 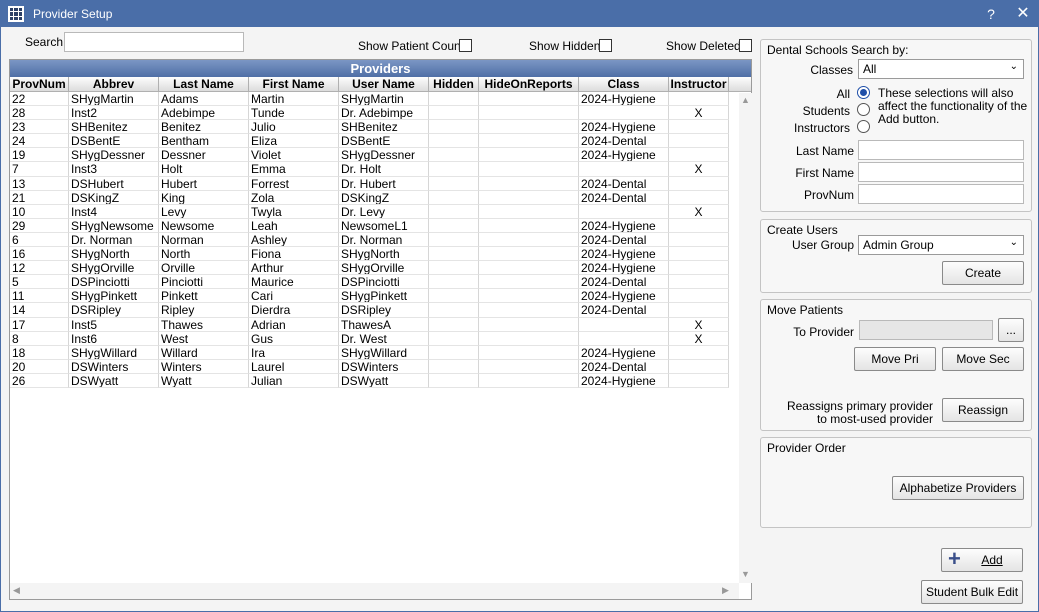 I want to click on show-patient-count-checkbox, so click(x=465, y=45).